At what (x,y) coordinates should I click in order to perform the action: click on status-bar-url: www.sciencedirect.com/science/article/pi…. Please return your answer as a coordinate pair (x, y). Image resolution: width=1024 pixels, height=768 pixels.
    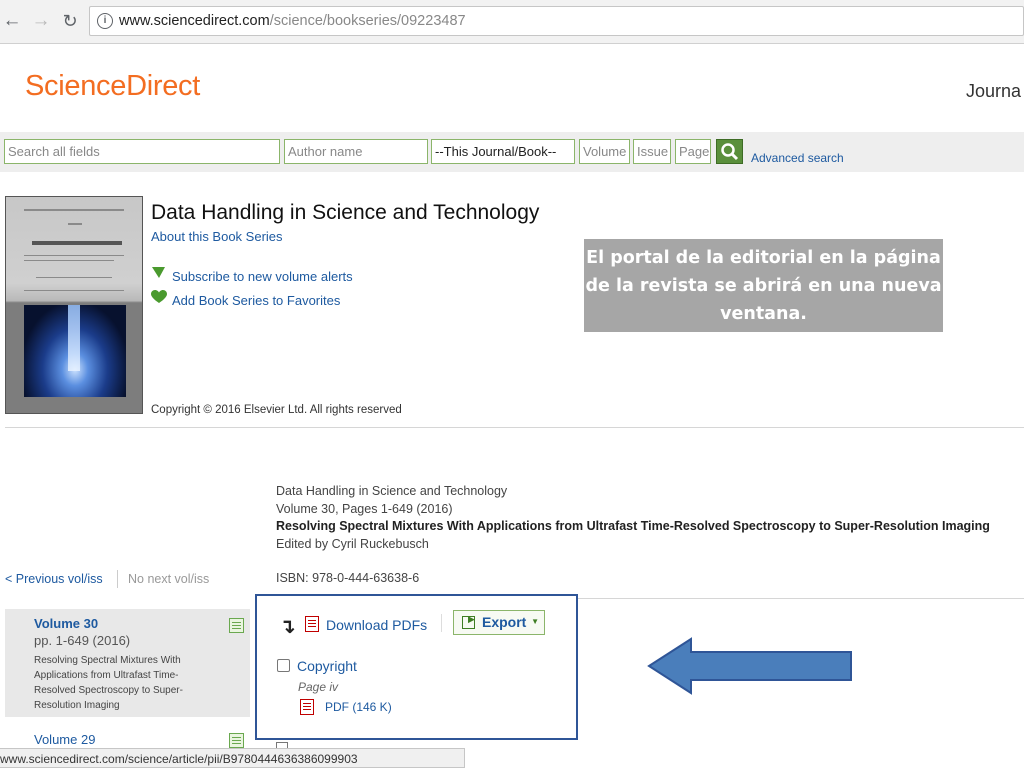
    Looking at the image, I should click on (232, 758).